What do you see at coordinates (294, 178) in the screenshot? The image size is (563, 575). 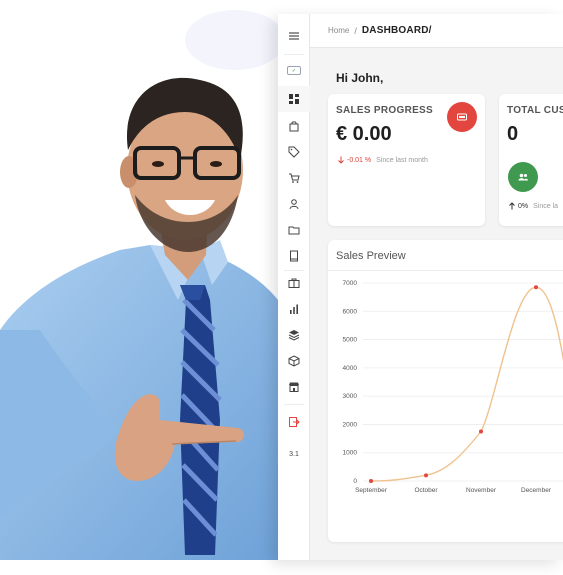 I see `cart-icon` at bounding box center [294, 178].